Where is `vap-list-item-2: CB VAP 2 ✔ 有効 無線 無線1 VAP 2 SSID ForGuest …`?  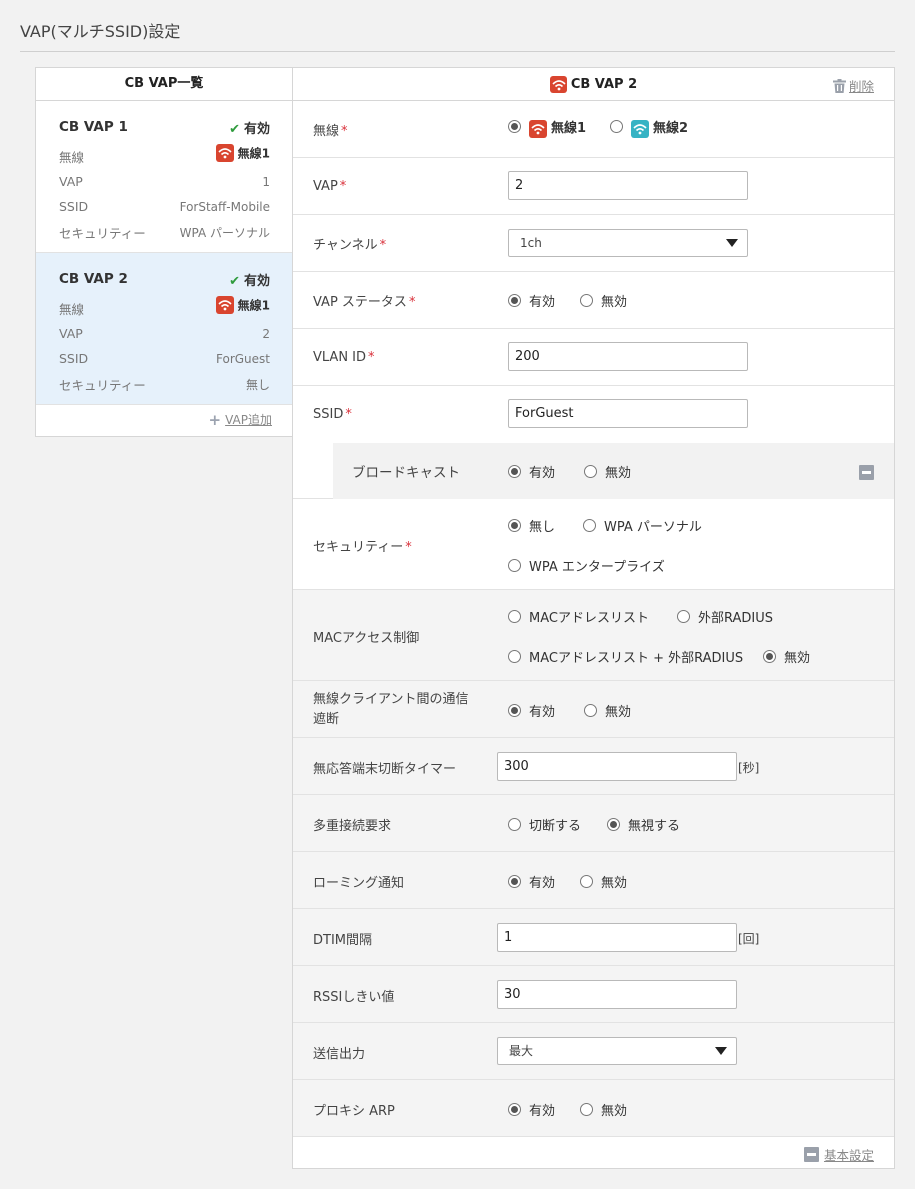
vap-list-item-2: CB VAP 2 ✔ 有効 無線 無線1 VAP 2 SSID ForGuest … is located at coordinates (164, 329).